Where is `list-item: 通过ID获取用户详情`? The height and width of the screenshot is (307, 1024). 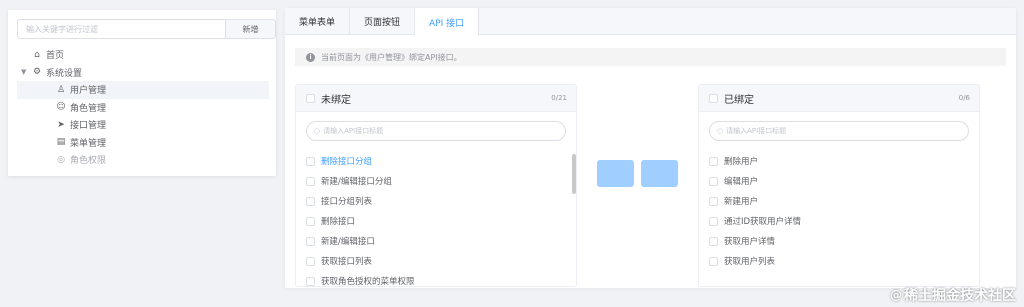 list-item: 通过ID获取用户详情 is located at coordinates (839, 221).